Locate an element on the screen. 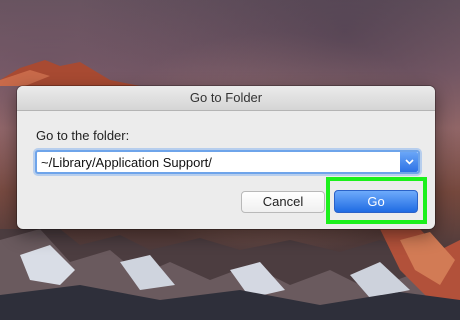 The width and height of the screenshot is (460, 320). dialog-title: Go to Folder is located at coordinates (226, 98).